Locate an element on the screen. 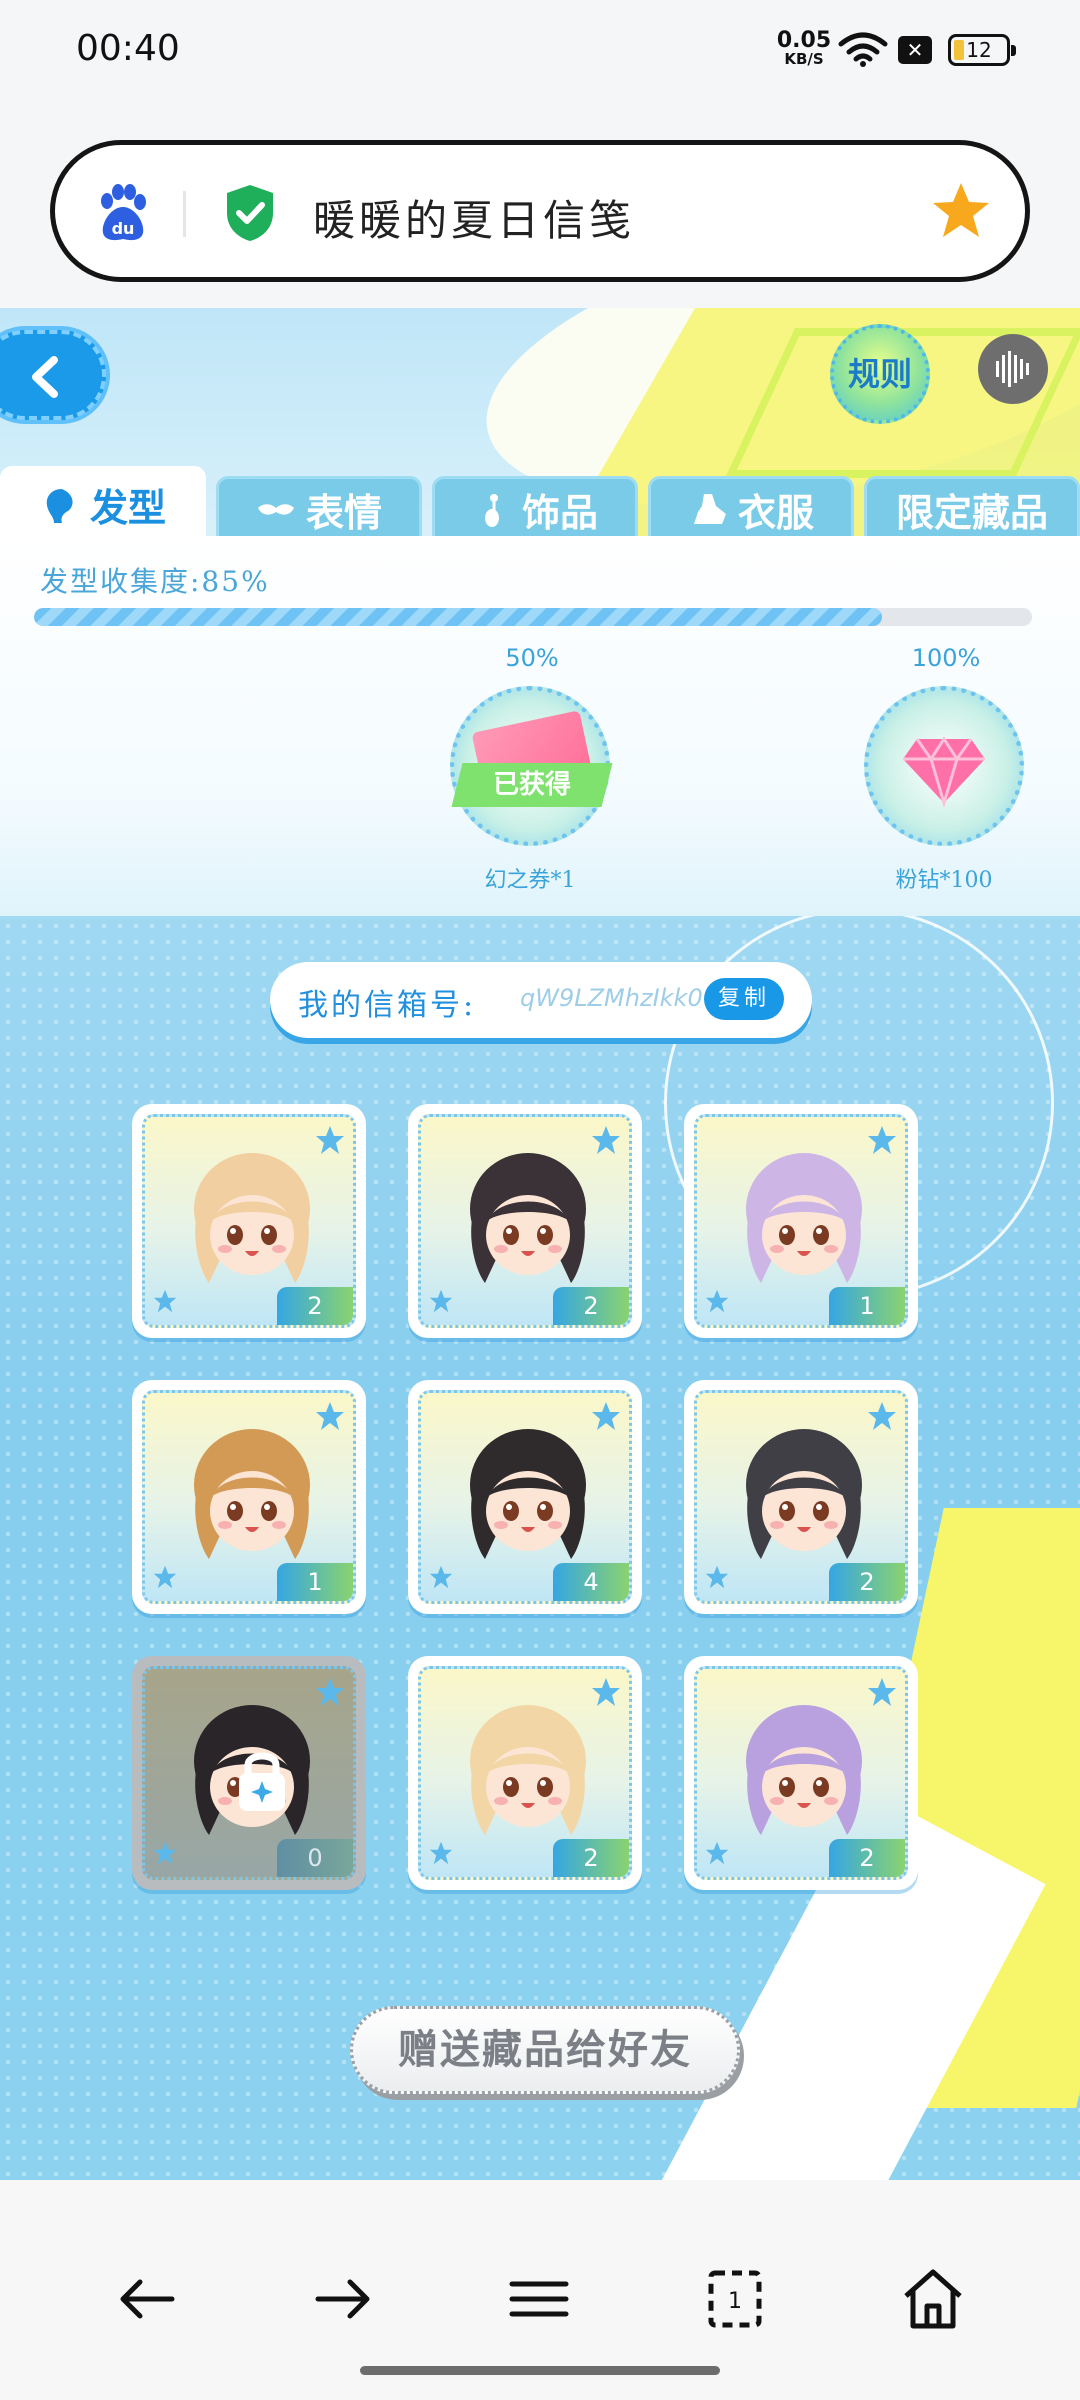 The image size is (1080, 2400). tab-clothes: 衣服 is located at coordinates (751, 508).